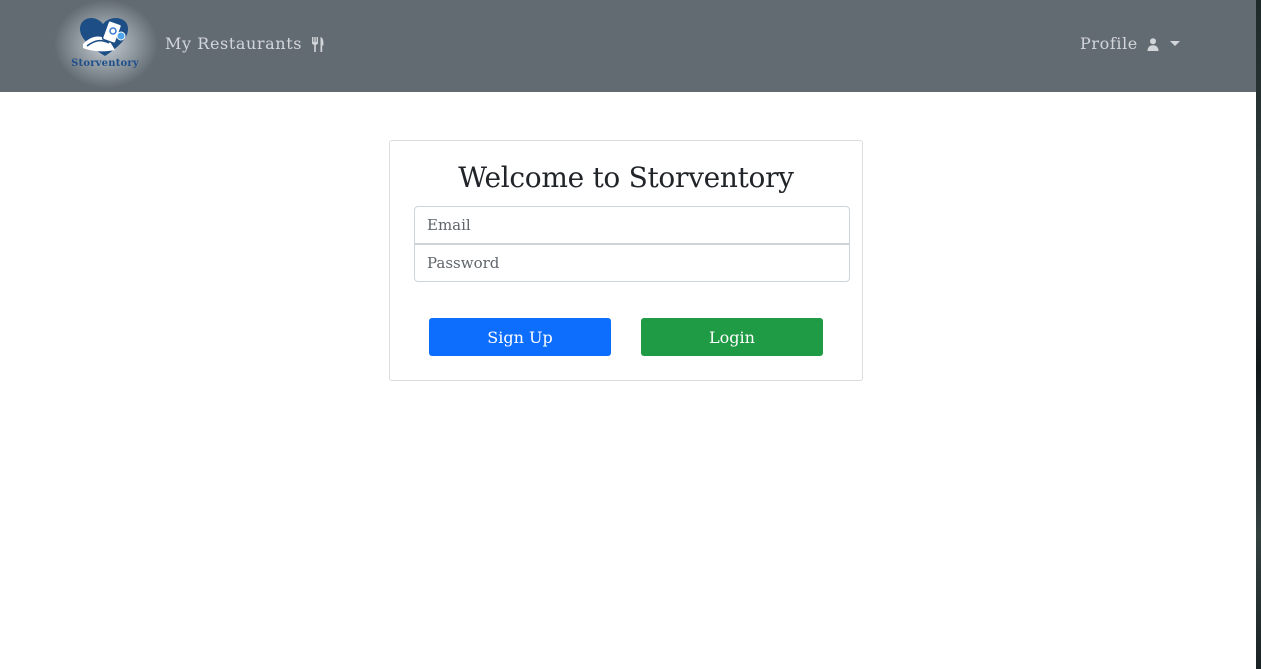 Image resolution: width=1261 pixels, height=669 pixels. Describe the element at coordinates (1153, 44) in the screenshot. I see `user-icon` at that location.